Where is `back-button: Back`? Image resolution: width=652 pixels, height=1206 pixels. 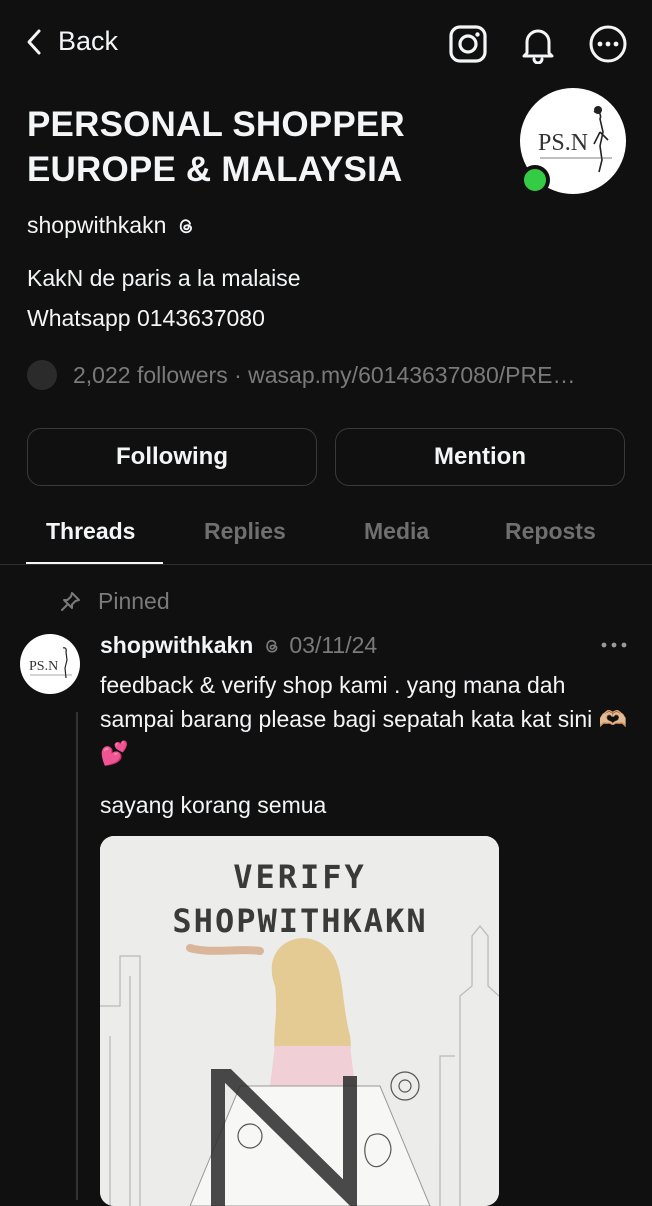
back-button: Back is located at coordinates (71, 41).